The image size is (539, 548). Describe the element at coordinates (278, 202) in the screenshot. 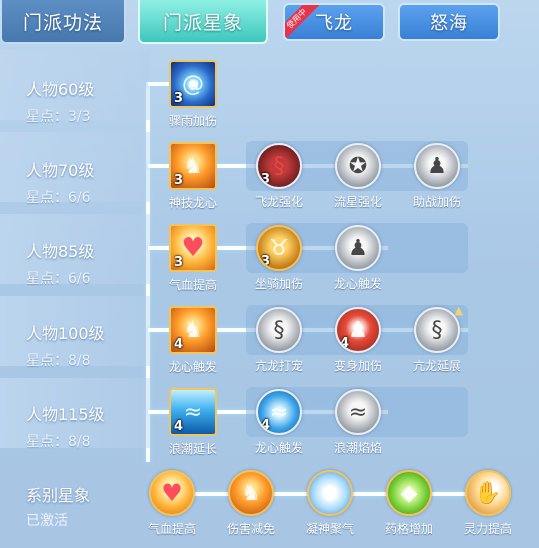

I see `skill-name: 飞龙强化` at that location.